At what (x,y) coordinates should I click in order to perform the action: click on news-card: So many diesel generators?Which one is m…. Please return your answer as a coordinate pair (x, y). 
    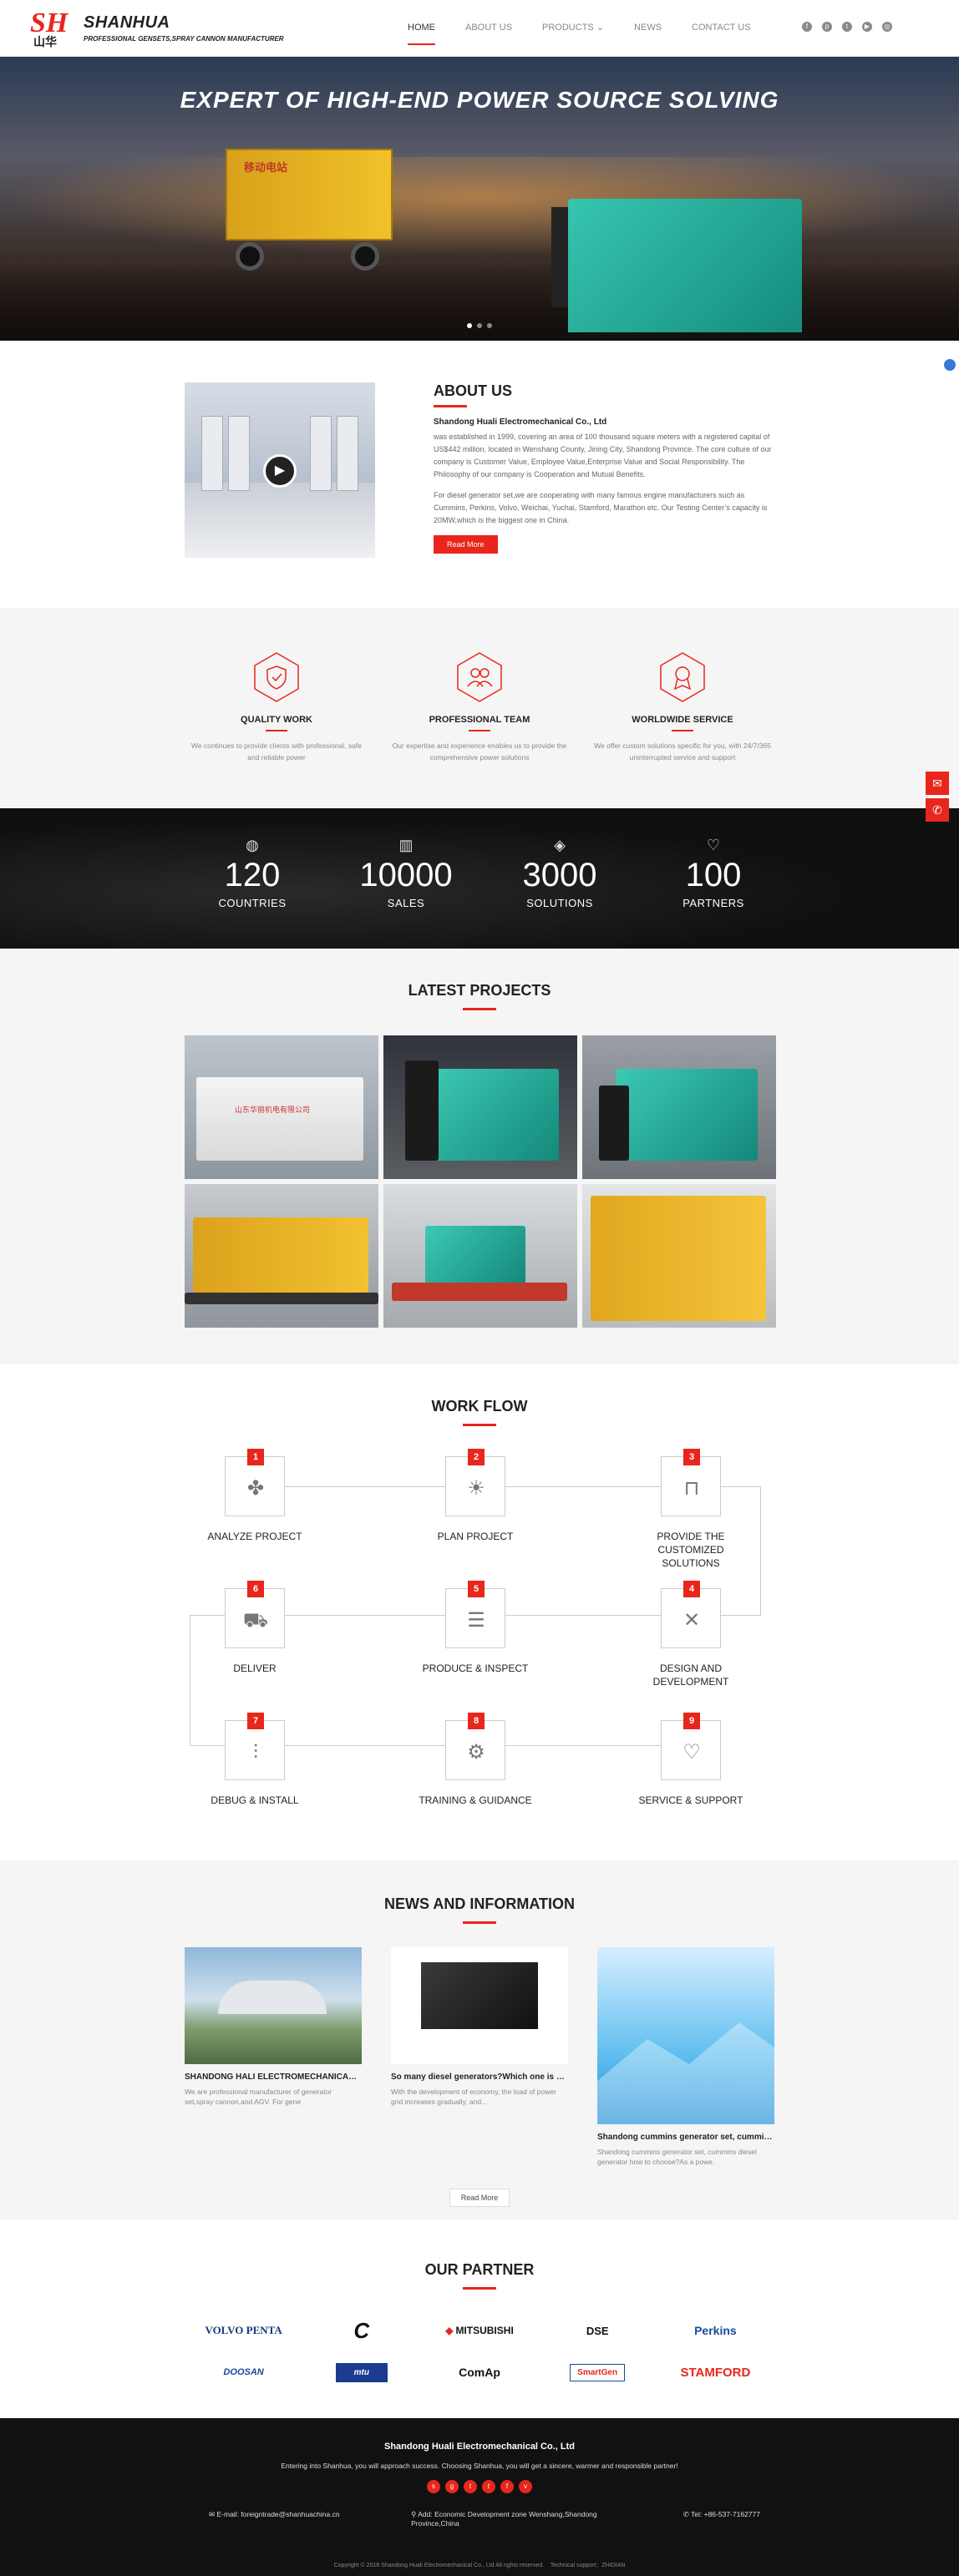
    Looking at the image, I should click on (479, 2057).